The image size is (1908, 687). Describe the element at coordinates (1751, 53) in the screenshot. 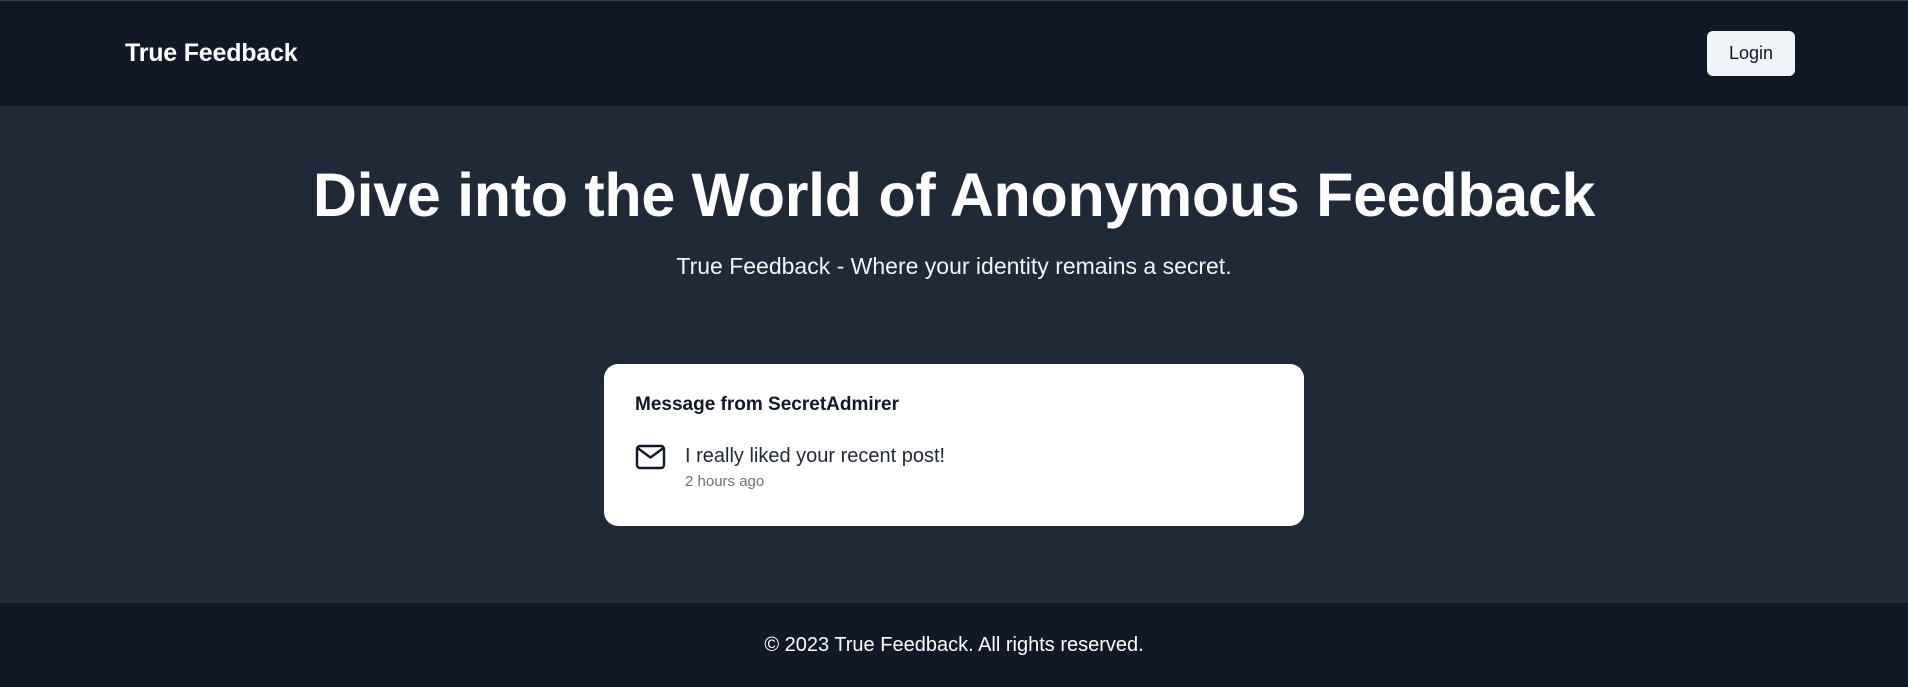

I see `login-button: Login` at that location.